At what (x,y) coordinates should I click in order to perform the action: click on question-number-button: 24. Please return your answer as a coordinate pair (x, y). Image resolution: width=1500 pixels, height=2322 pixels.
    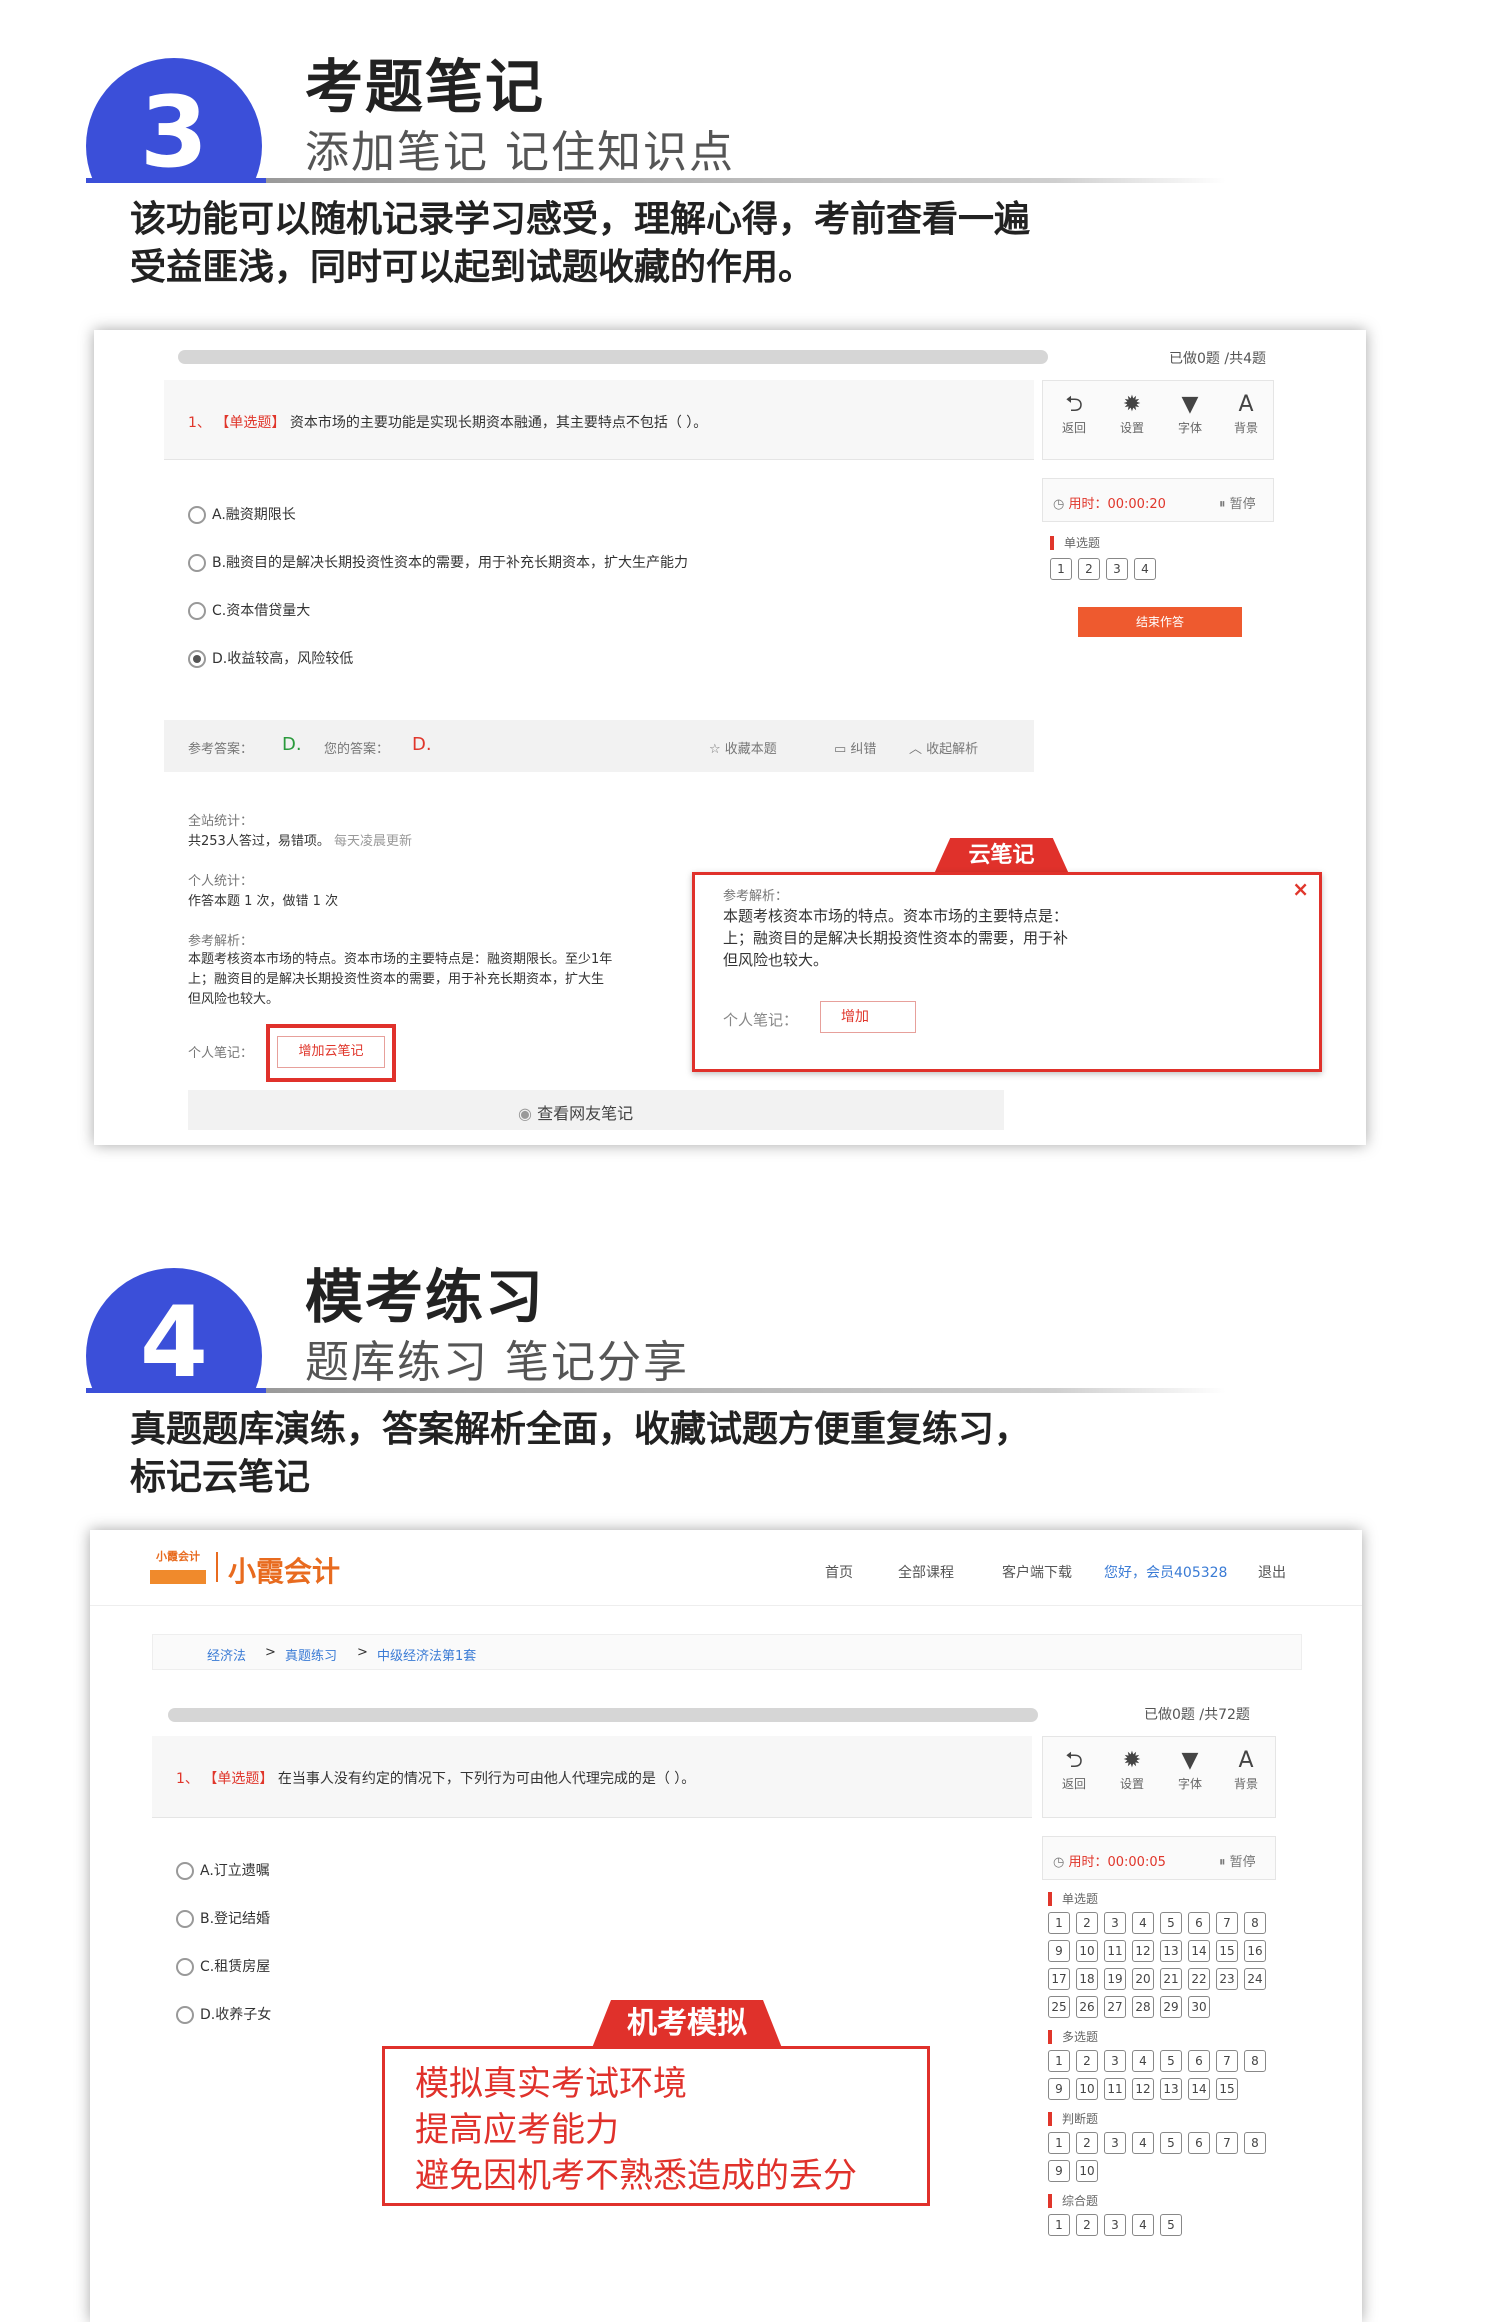
    Looking at the image, I should click on (1255, 1979).